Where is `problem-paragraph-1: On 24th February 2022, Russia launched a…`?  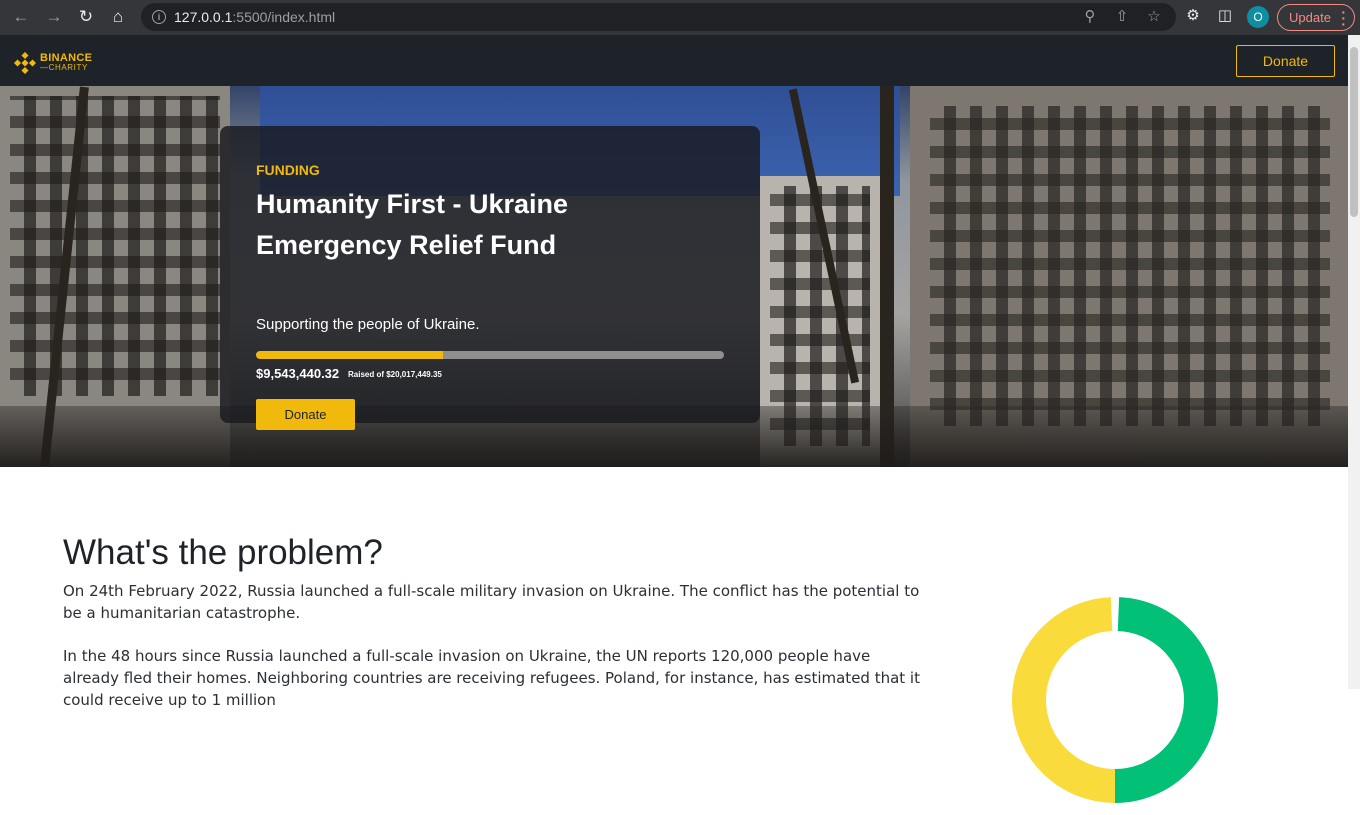
problem-paragraph-1: On 24th February 2022, Russia launched a… is located at coordinates (491, 602).